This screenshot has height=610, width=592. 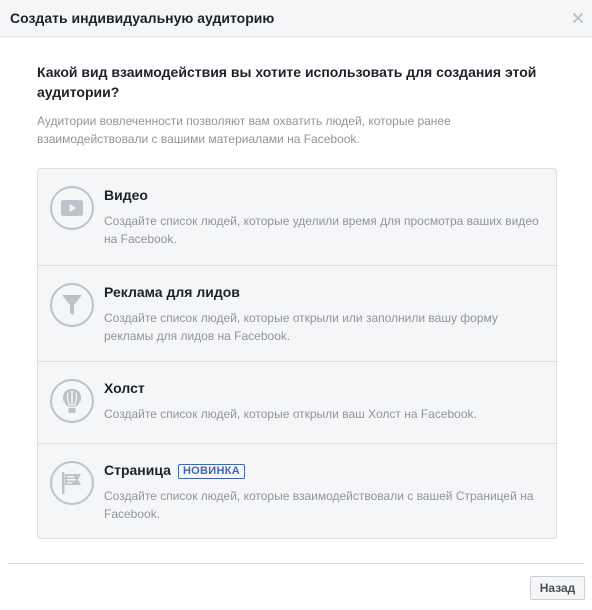 What do you see at coordinates (72, 483) in the screenshot?
I see `page-flag-icon` at bounding box center [72, 483].